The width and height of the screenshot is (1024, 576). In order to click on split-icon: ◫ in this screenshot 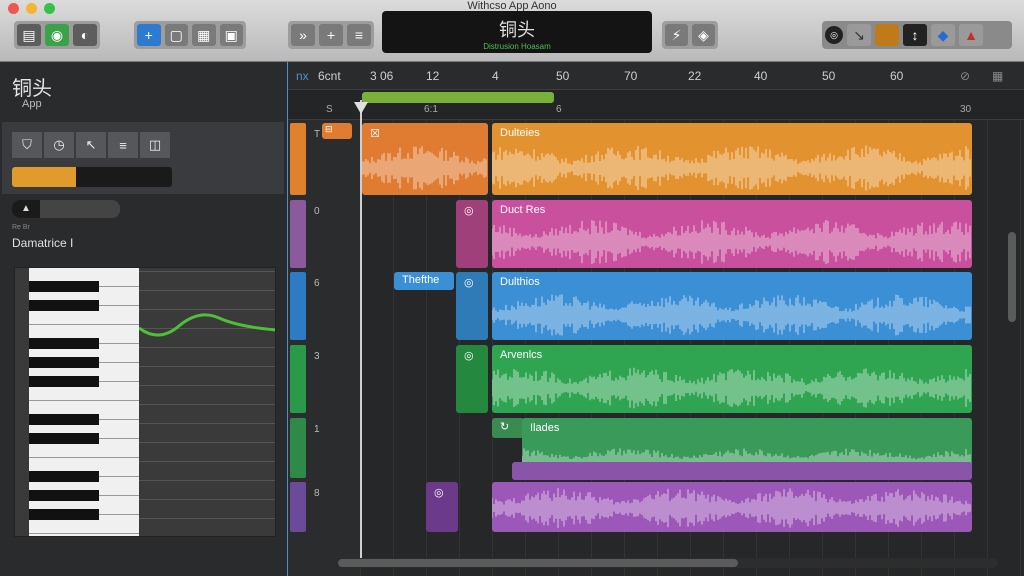, I will do `click(155, 145)`.